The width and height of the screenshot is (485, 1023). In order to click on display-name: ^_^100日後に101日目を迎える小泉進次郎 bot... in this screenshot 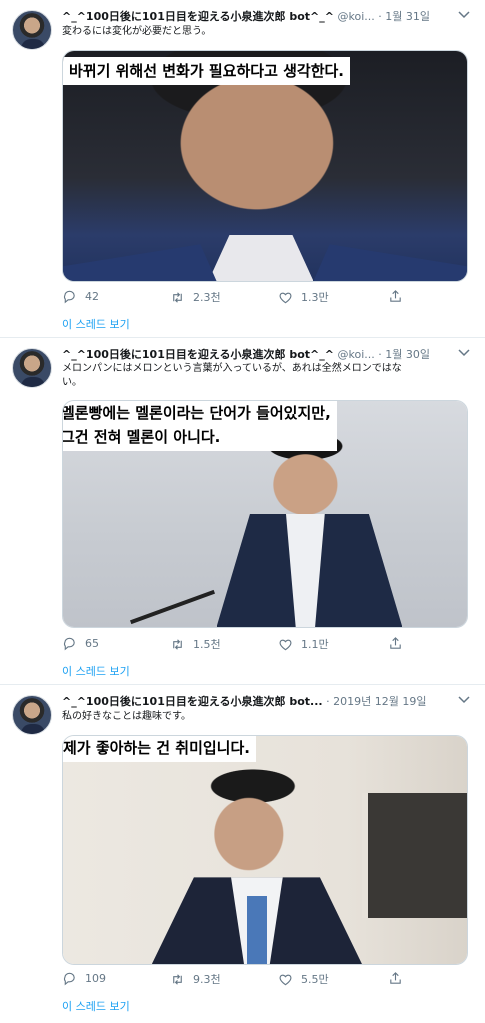, I will do `click(192, 701)`.